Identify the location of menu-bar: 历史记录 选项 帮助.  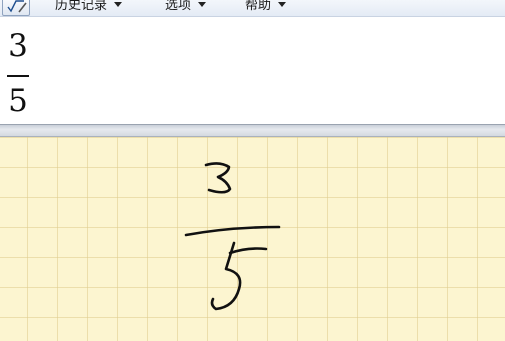
(252, 8).